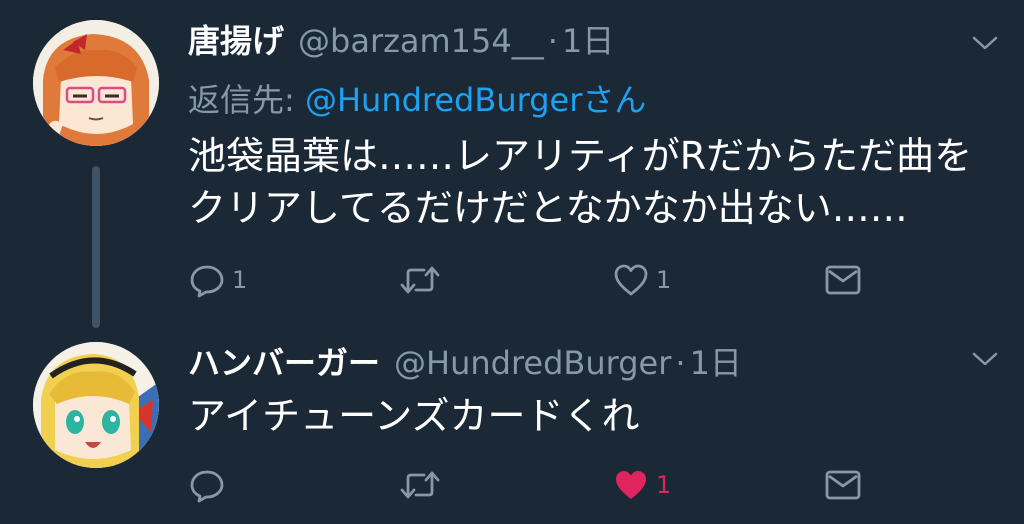 This screenshot has height=524, width=1024. Describe the element at coordinates (240, 280) in the screenshot. I see `reply-count: 1` at that location.